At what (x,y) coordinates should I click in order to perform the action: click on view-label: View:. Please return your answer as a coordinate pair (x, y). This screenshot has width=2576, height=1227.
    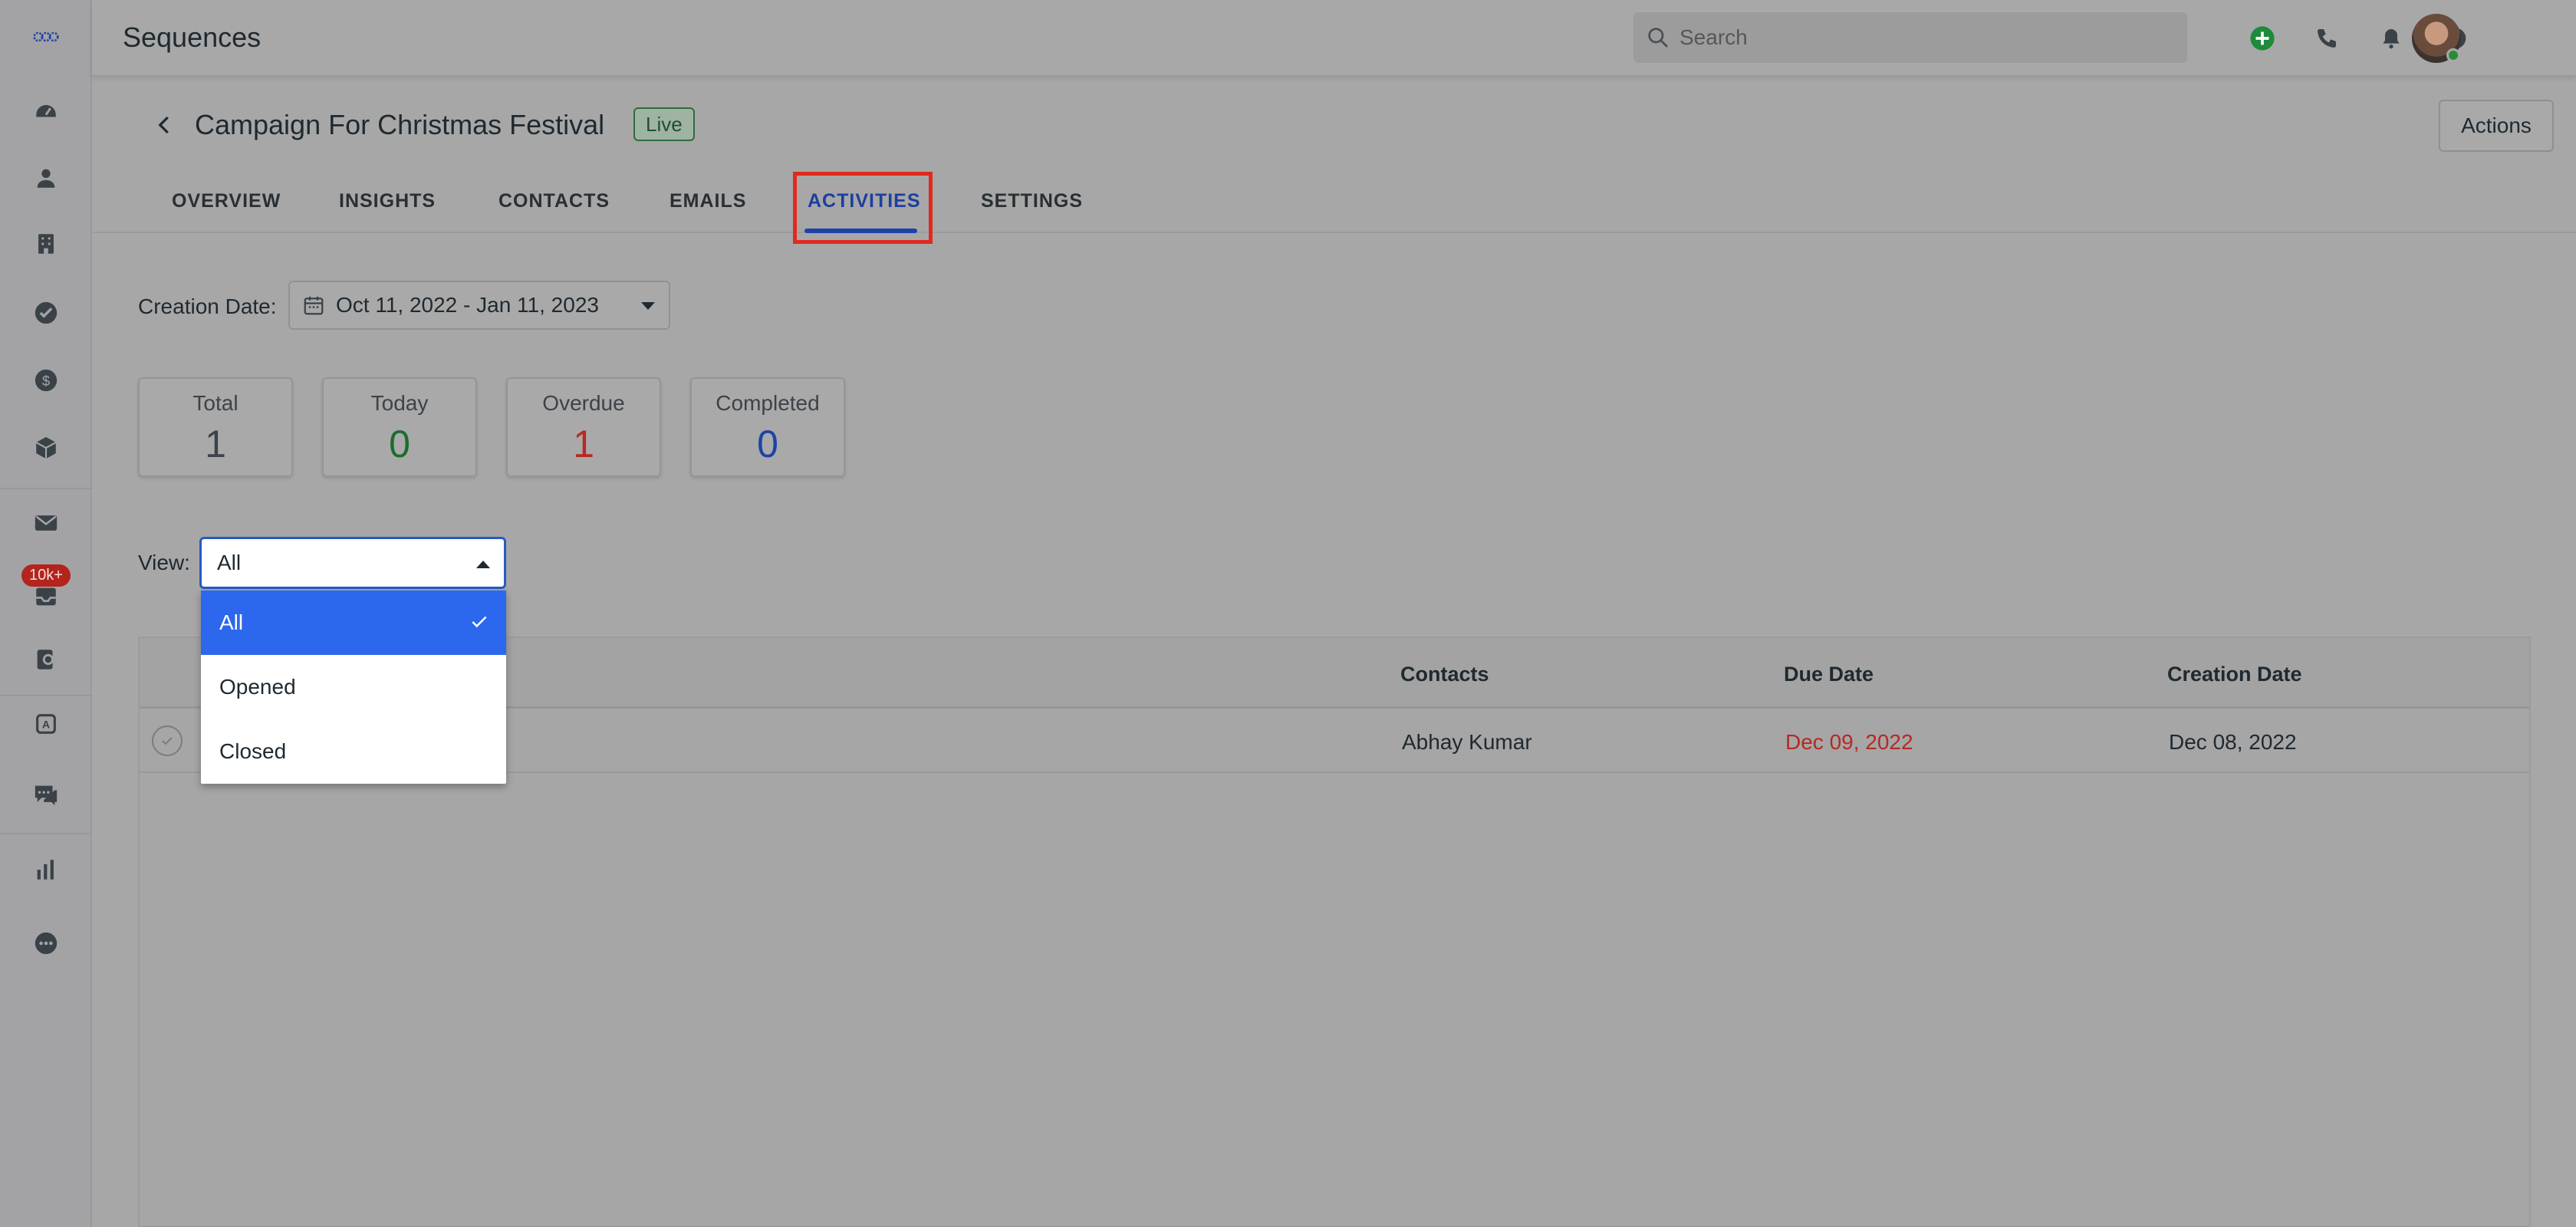
    Looking at the image, I should click on (164, 562).